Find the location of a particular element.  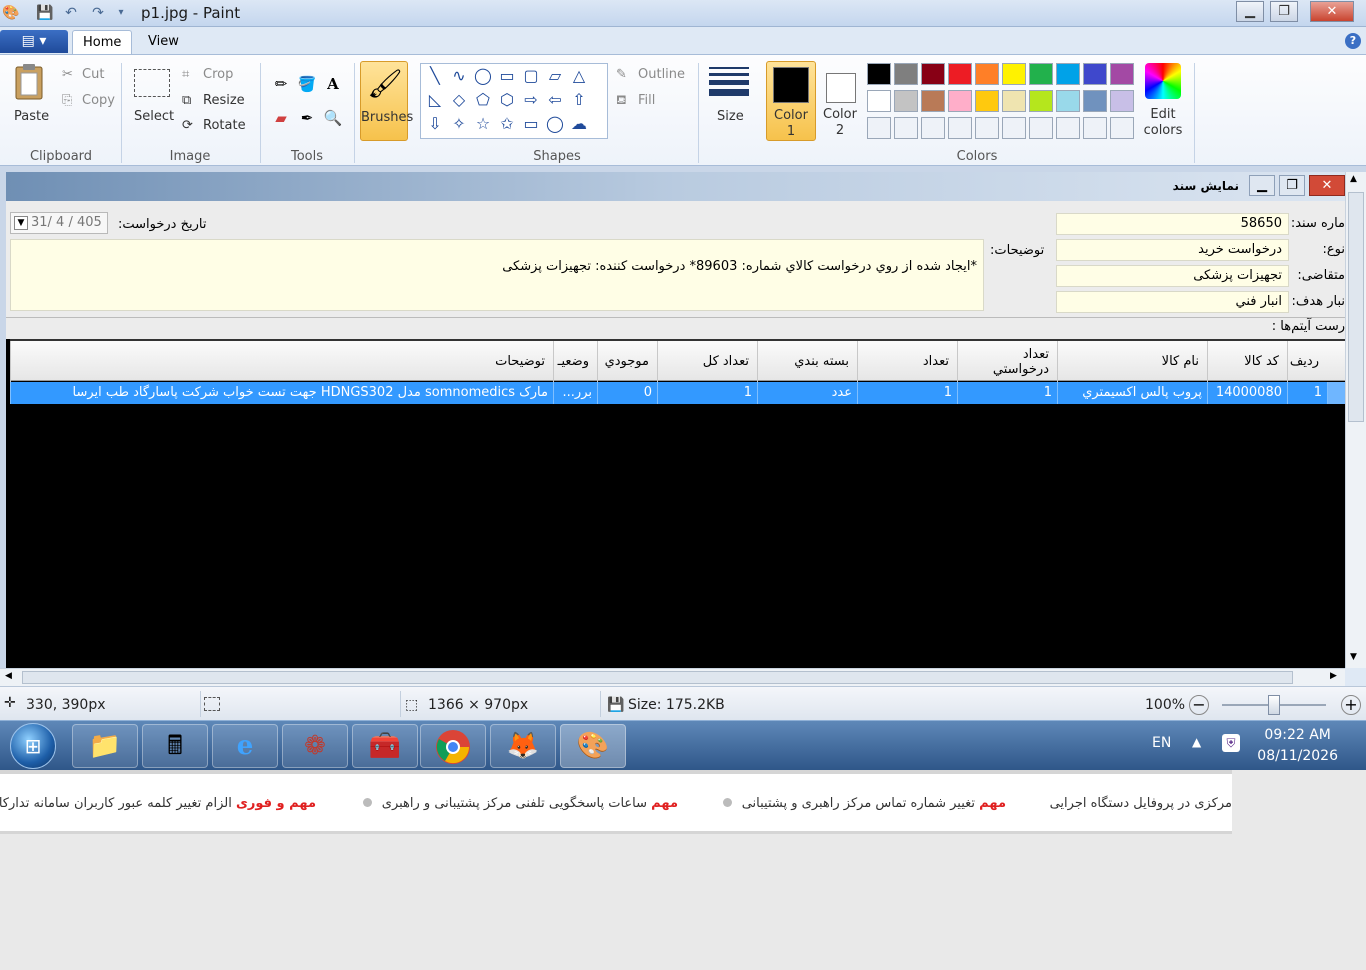

chrome-icon is located at coordinates (453, 746).